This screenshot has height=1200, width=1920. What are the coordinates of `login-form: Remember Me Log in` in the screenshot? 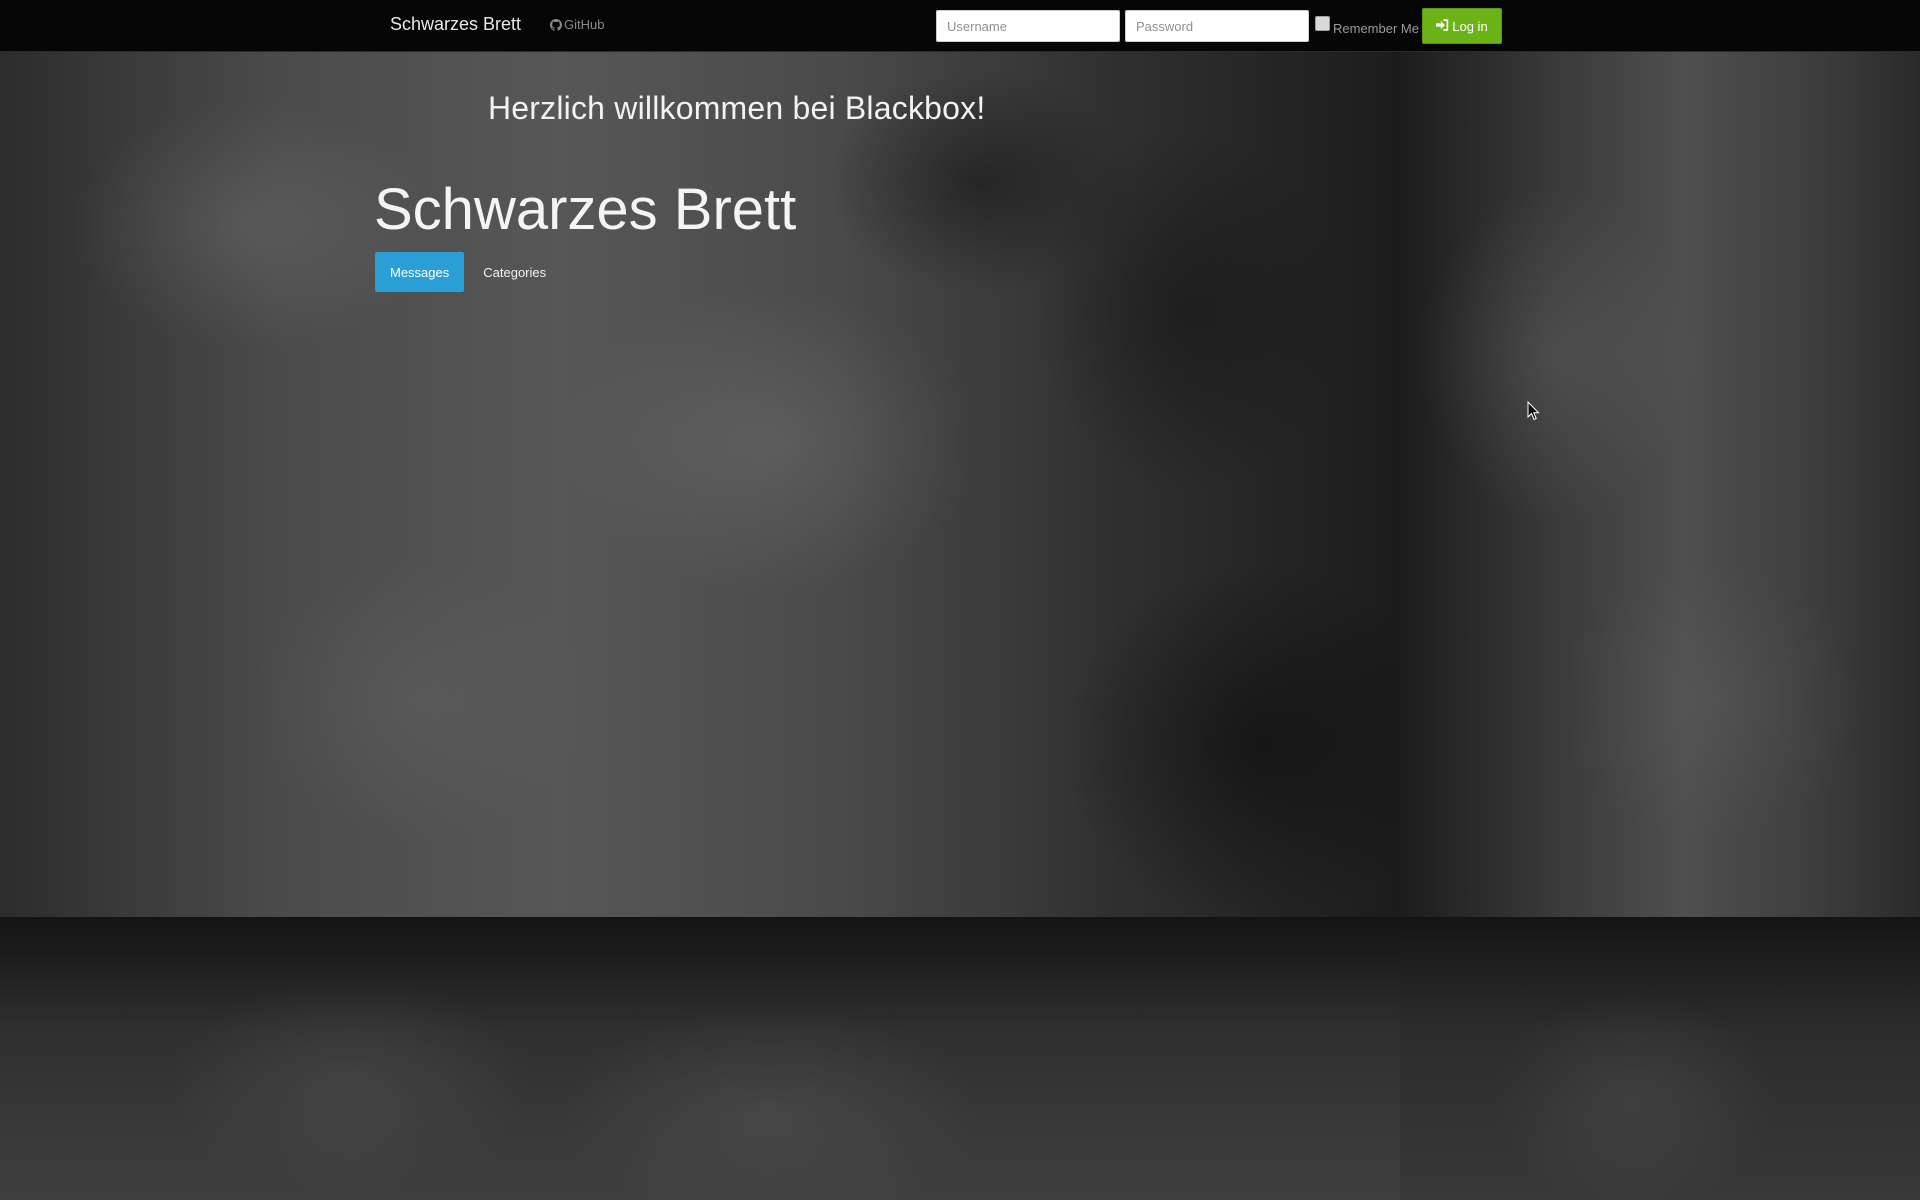 It's located at (1219, 26).